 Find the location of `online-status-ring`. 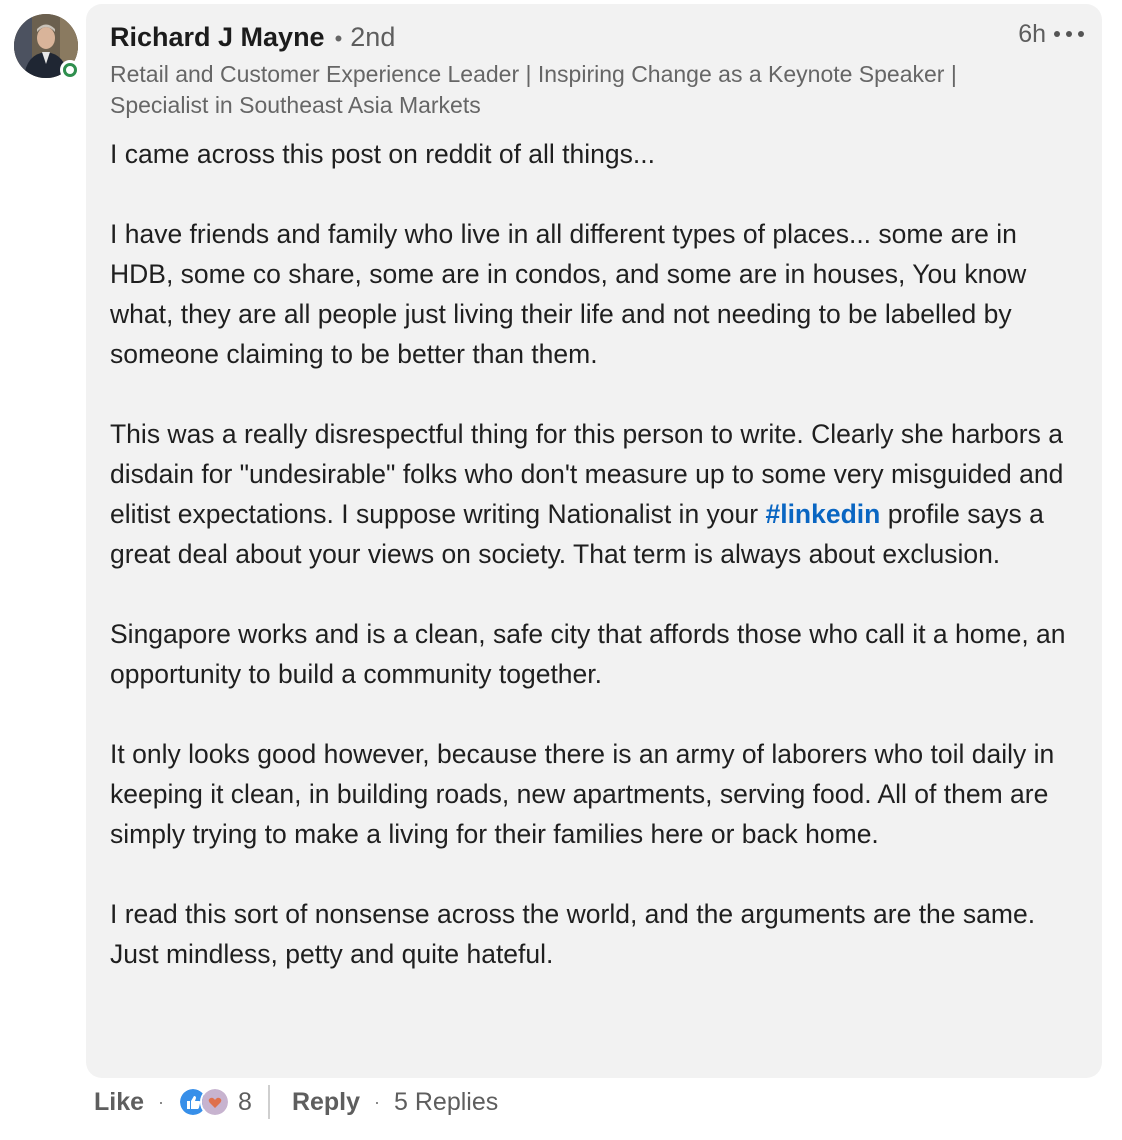

online-status-ring is located at coordinates (70, 70).